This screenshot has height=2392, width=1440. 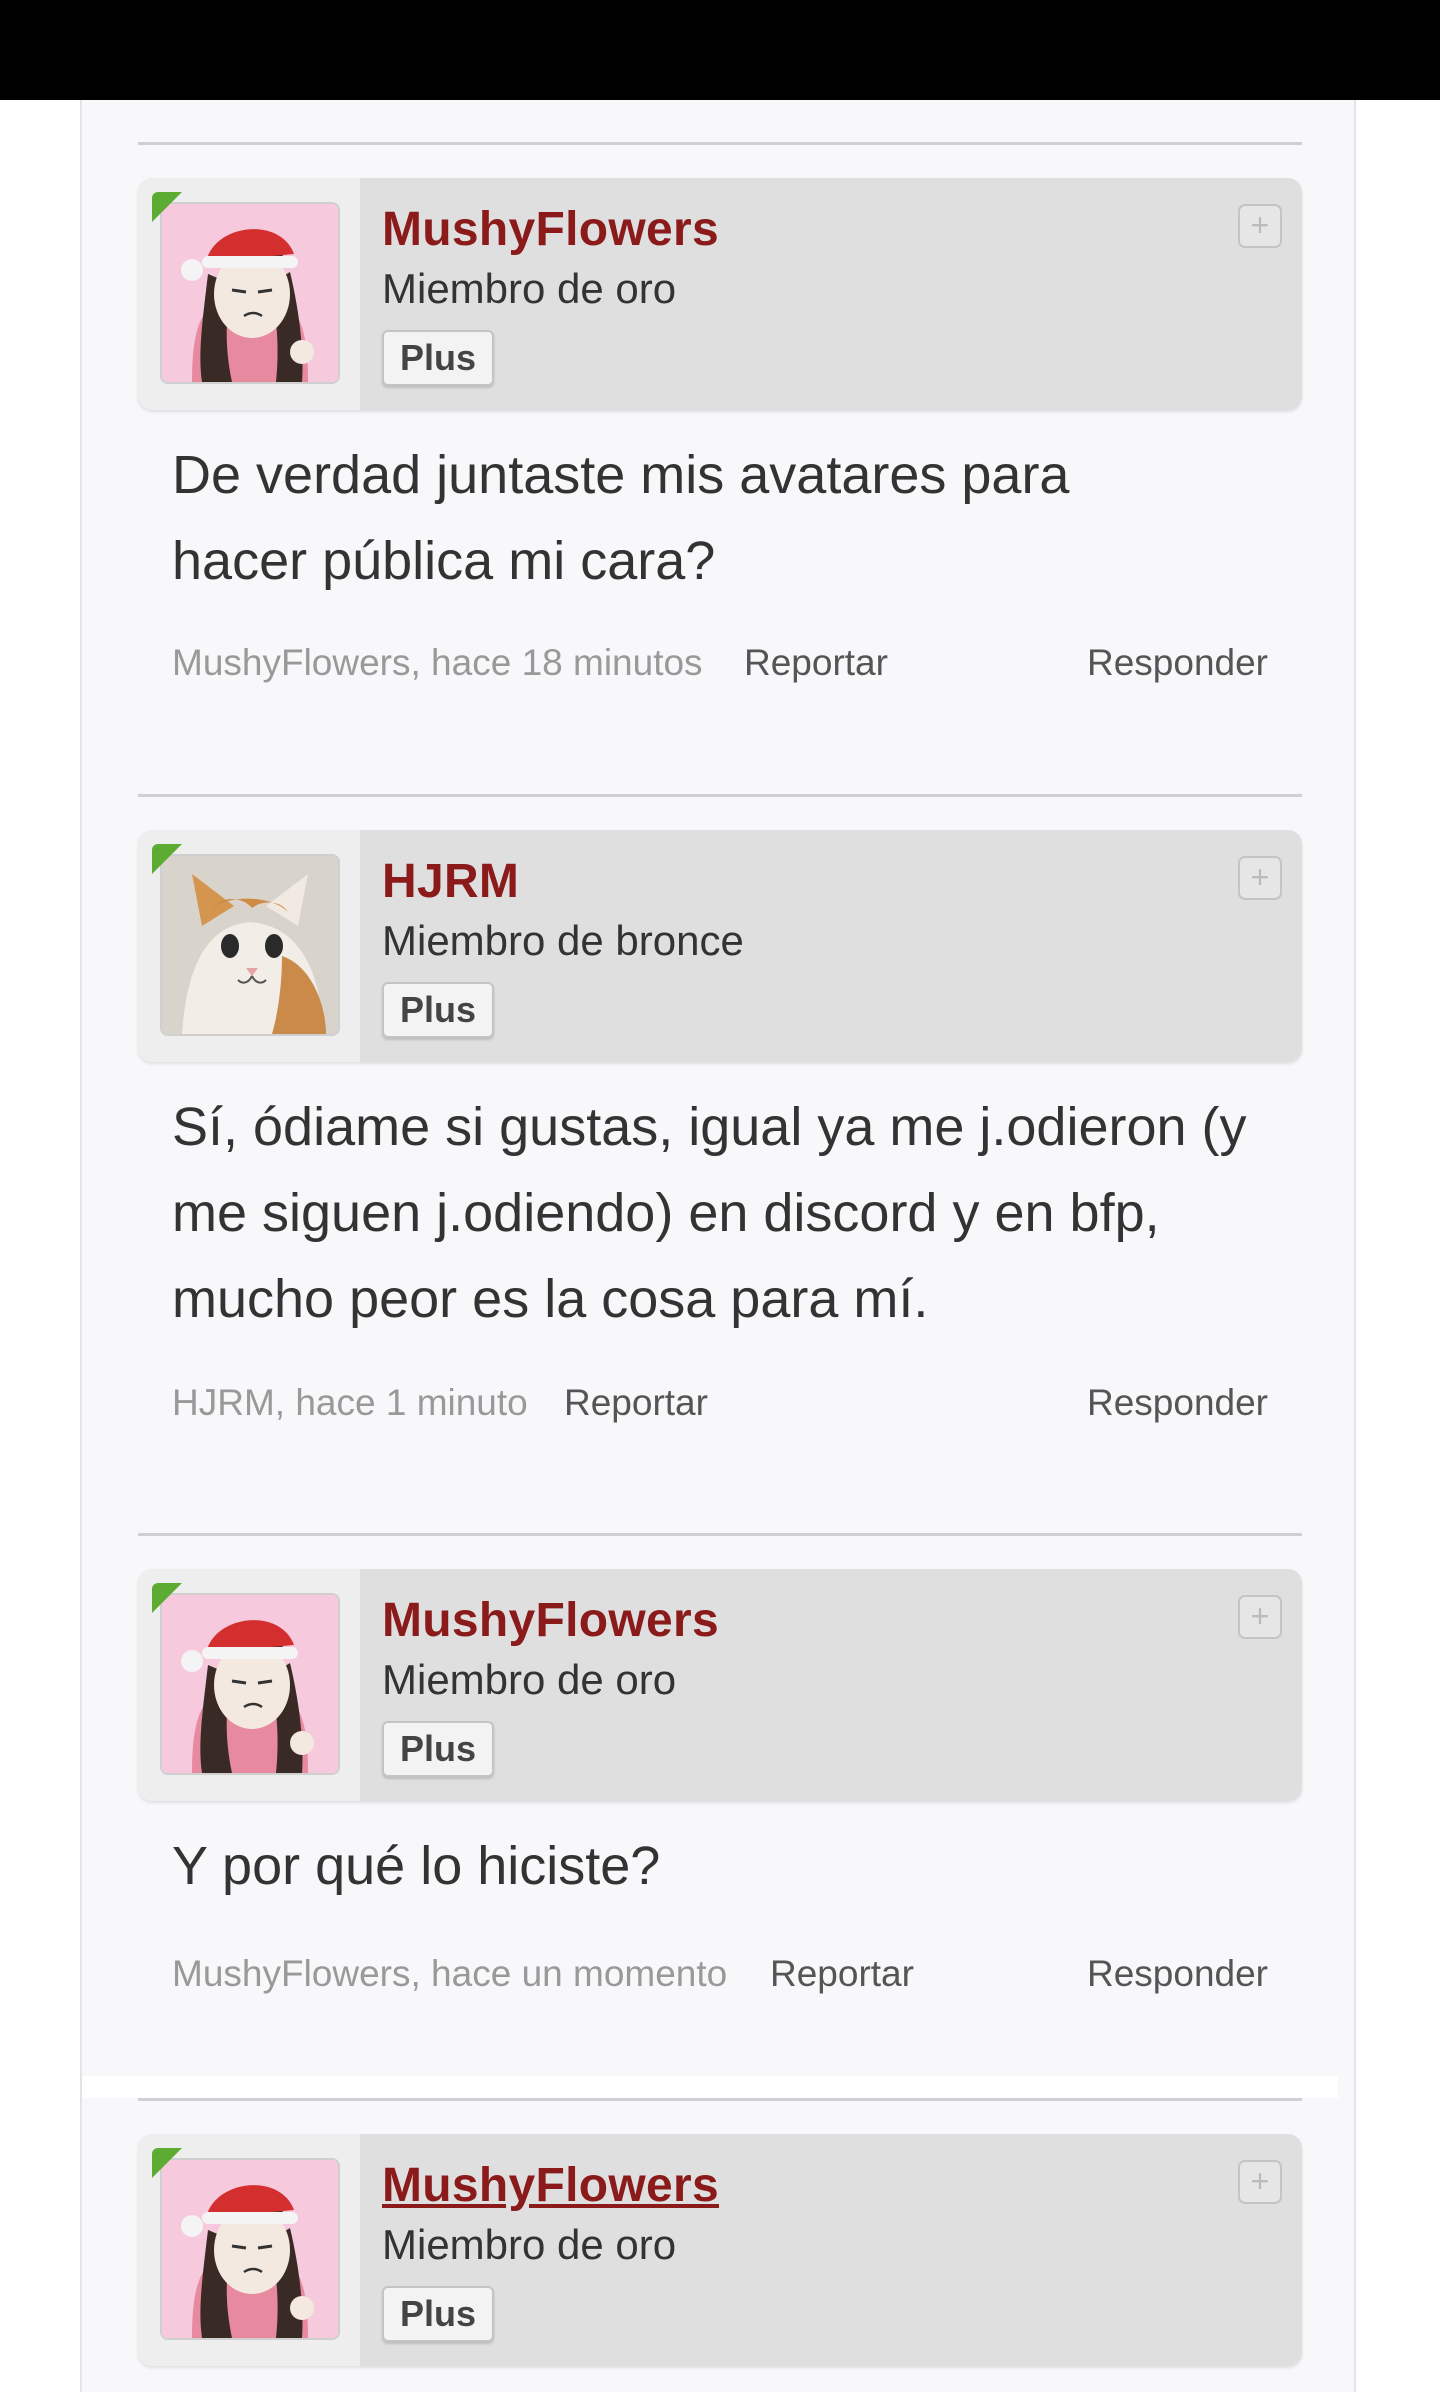 What do you see at coordinates (720, 50) in the screenshot?
I see `top-black-bar` at bounding box center [720, 50].